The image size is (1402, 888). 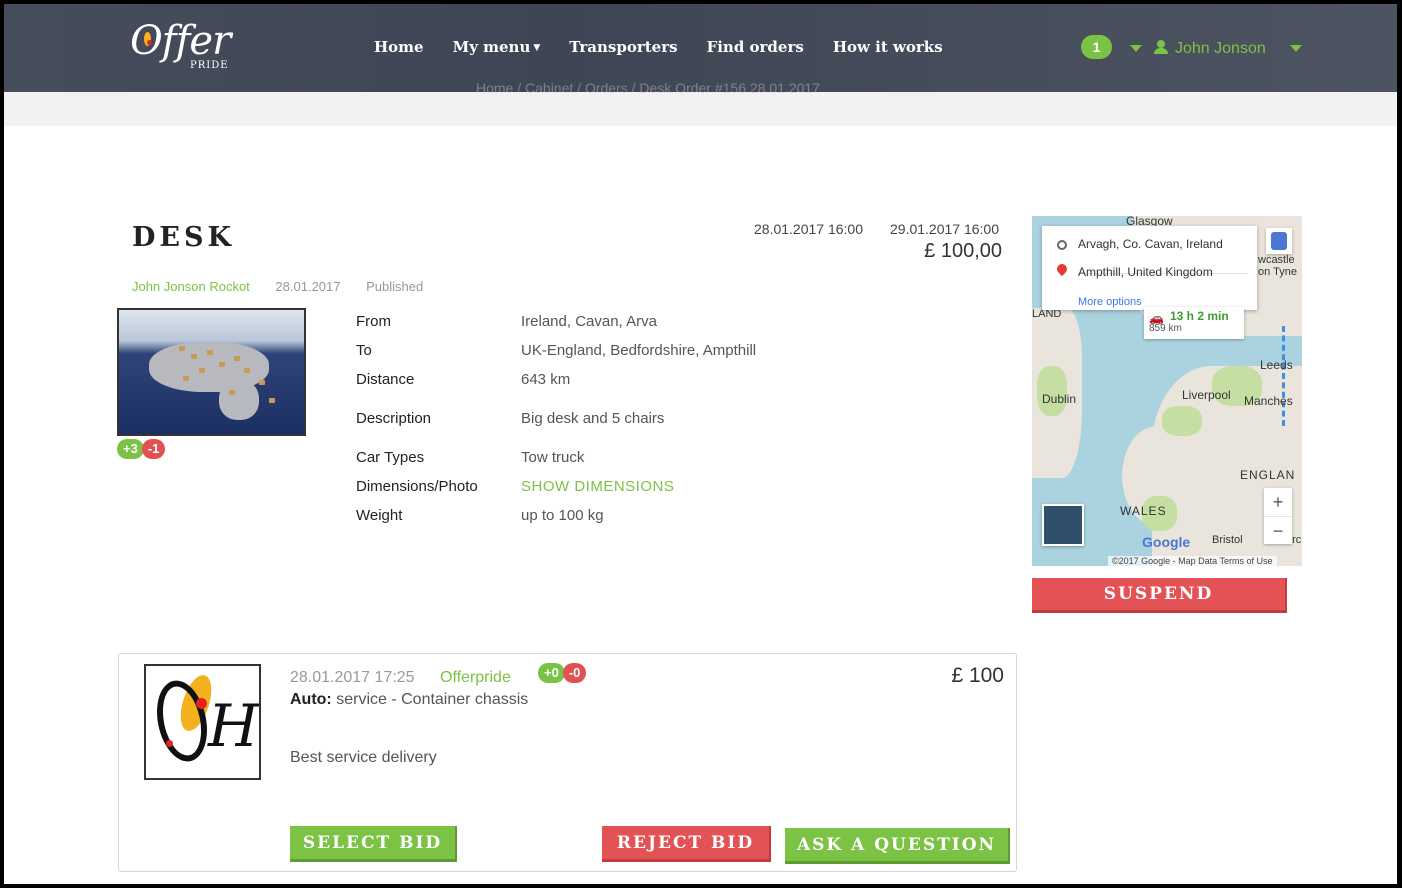 What do you see at coordinates (211, 372) in the screenshot?
I see `order-photo` at bounding box center [211, 372].